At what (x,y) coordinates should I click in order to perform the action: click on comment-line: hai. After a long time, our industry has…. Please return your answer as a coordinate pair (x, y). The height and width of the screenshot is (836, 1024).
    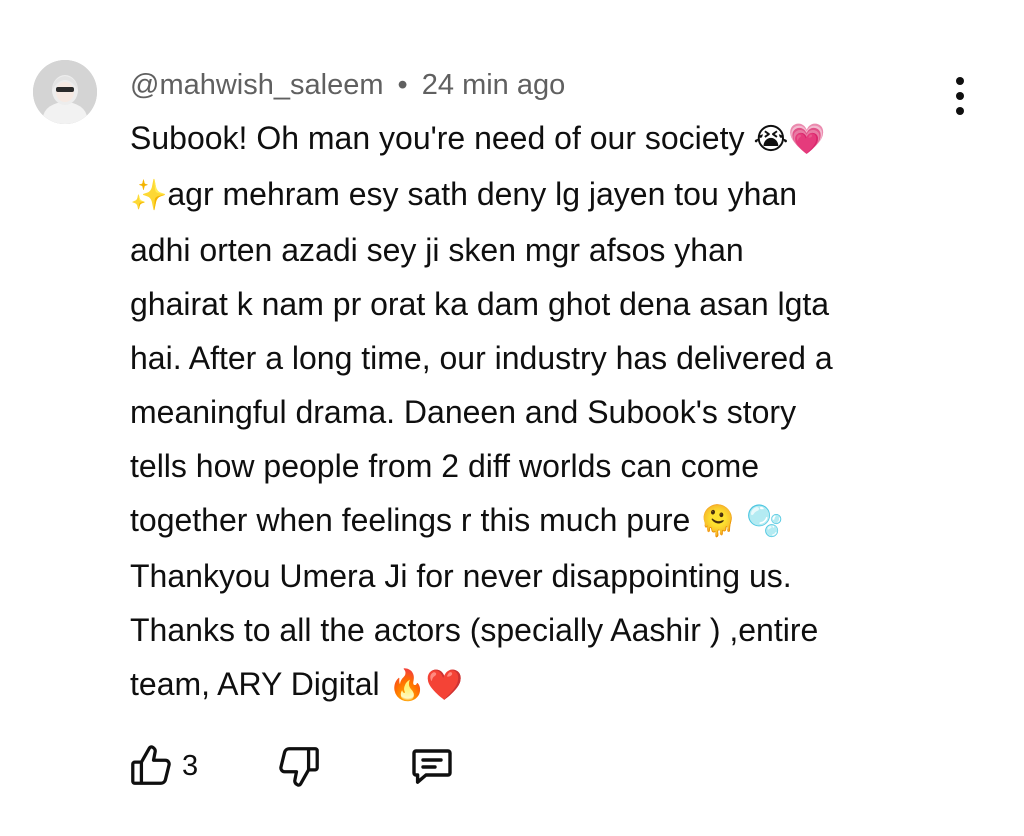
    Looking at the image, I should click on (481, 358).